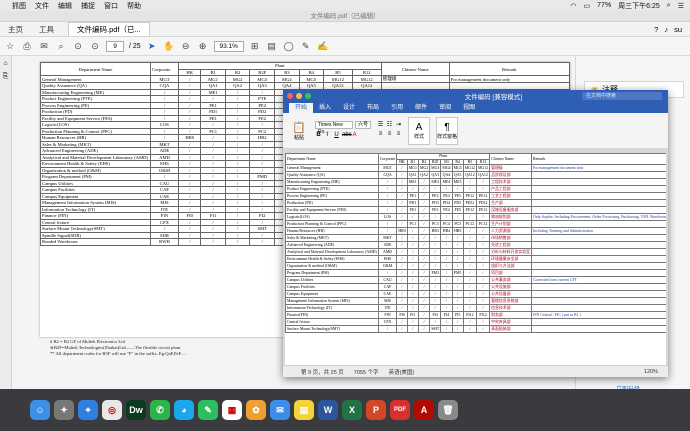 The width and height of the screenshot is (690, 431). I want to click on calendar-icon: ▦, so click(232, 410).